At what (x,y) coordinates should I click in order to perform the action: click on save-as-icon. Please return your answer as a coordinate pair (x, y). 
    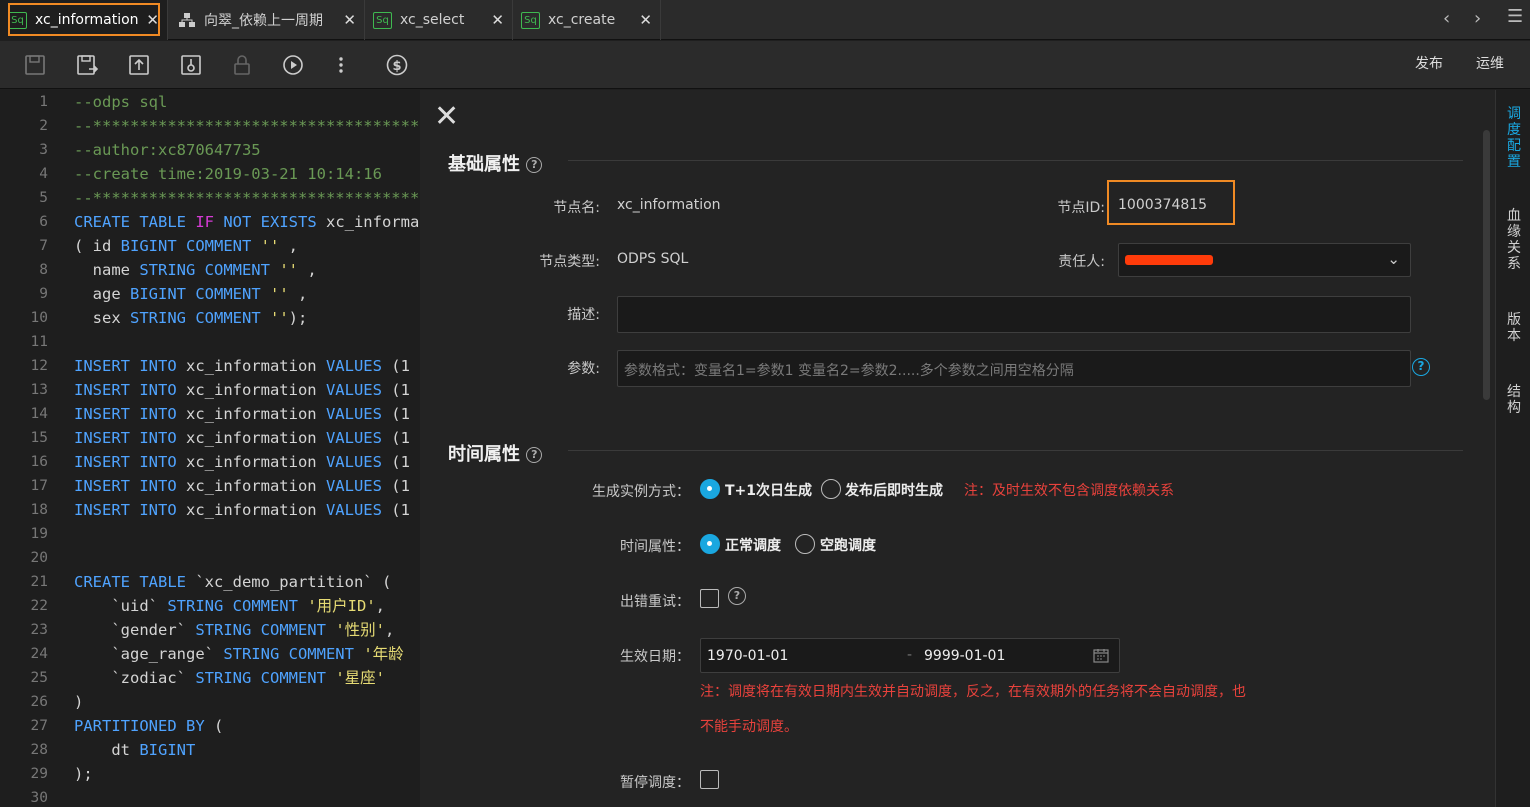
    Looking at the image, I should click on (87, 65).